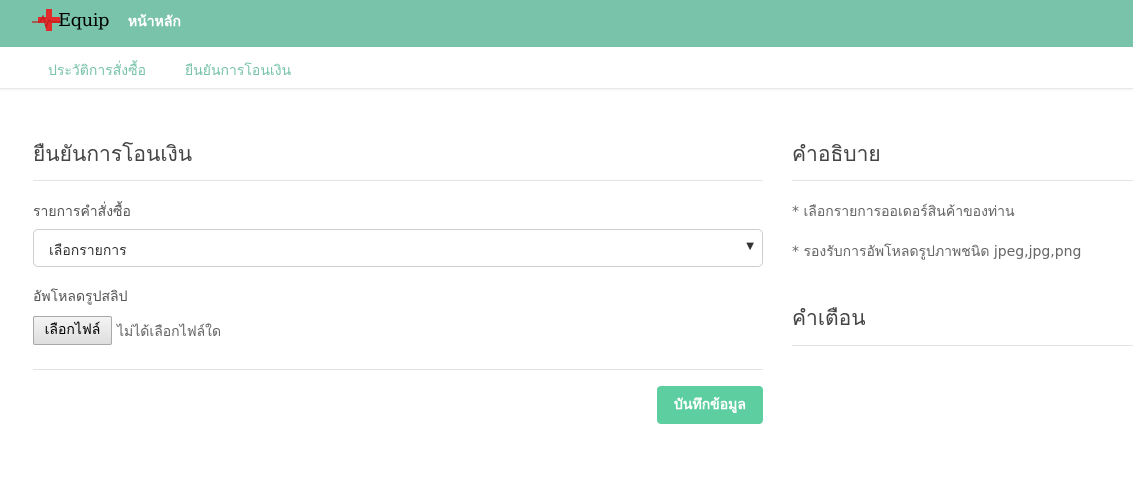 Image resolution: width=1133 pixels, height=489 pixels. I want to click on nav-home-link: หน้าหลัก, so click(154, 22).